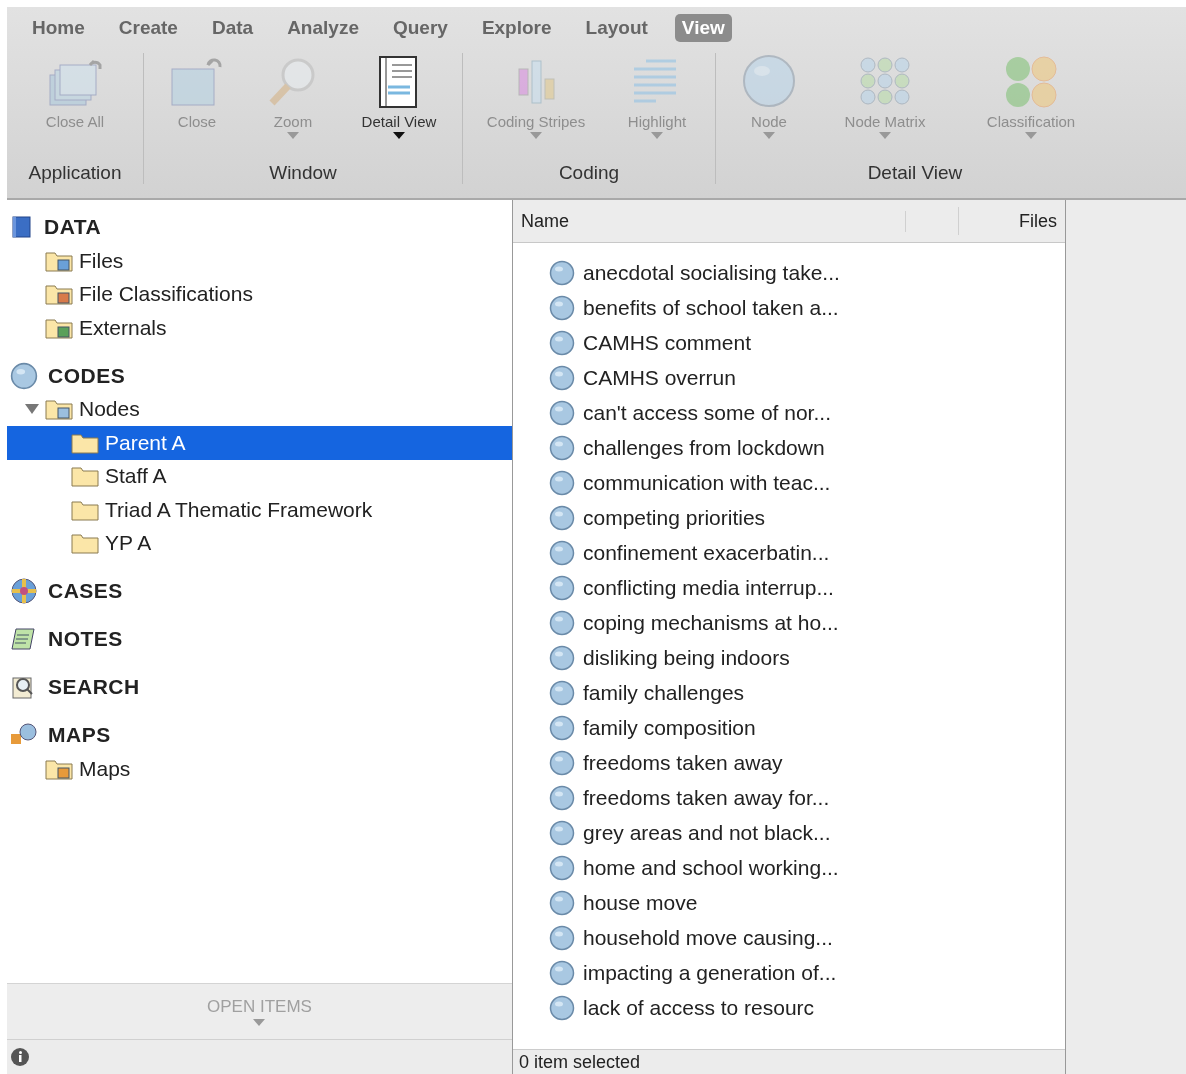  I want to click on tree-item: Staff A, so click(259, 476).